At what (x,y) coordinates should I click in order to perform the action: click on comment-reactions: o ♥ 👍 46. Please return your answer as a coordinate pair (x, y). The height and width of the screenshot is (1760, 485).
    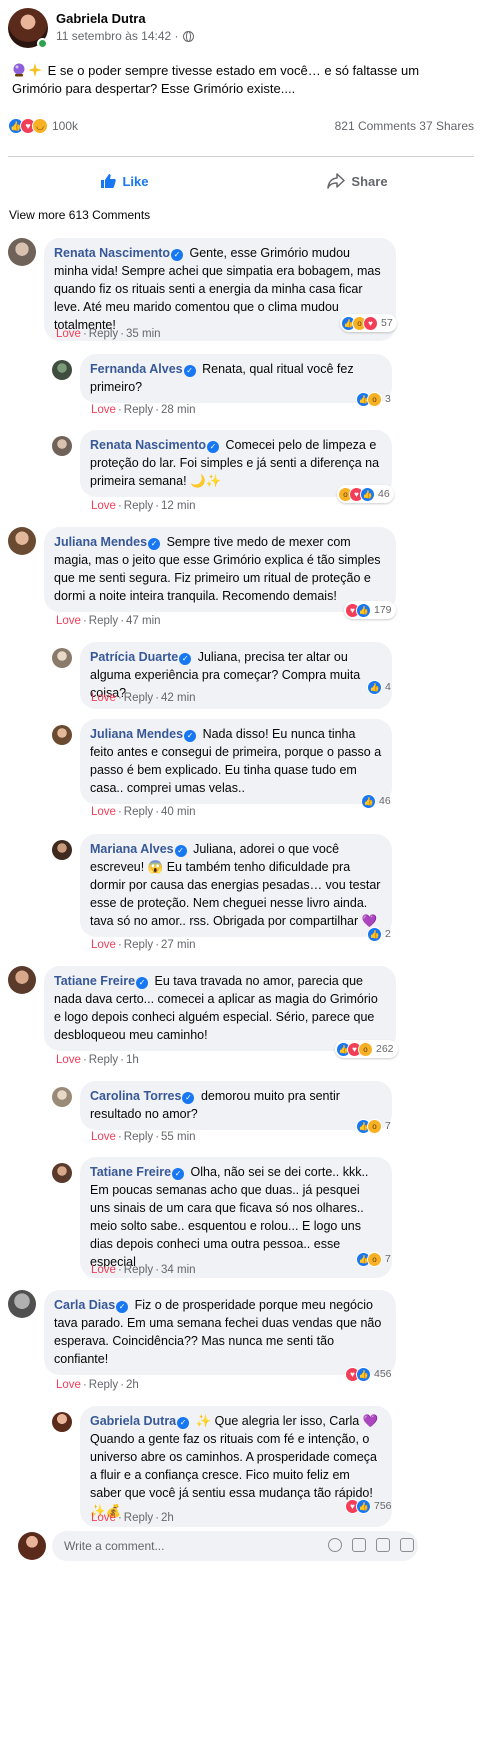
    Looking at the image, I should click on (365, 494).